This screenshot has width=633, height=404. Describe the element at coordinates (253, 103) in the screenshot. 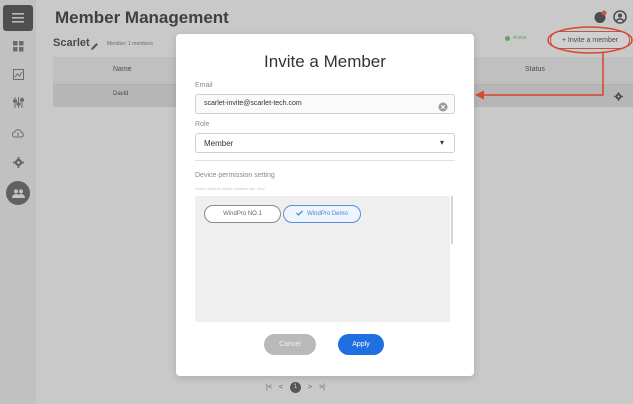

I see `email-value: scarlet-invite@scarlet-tech.com` at that location.